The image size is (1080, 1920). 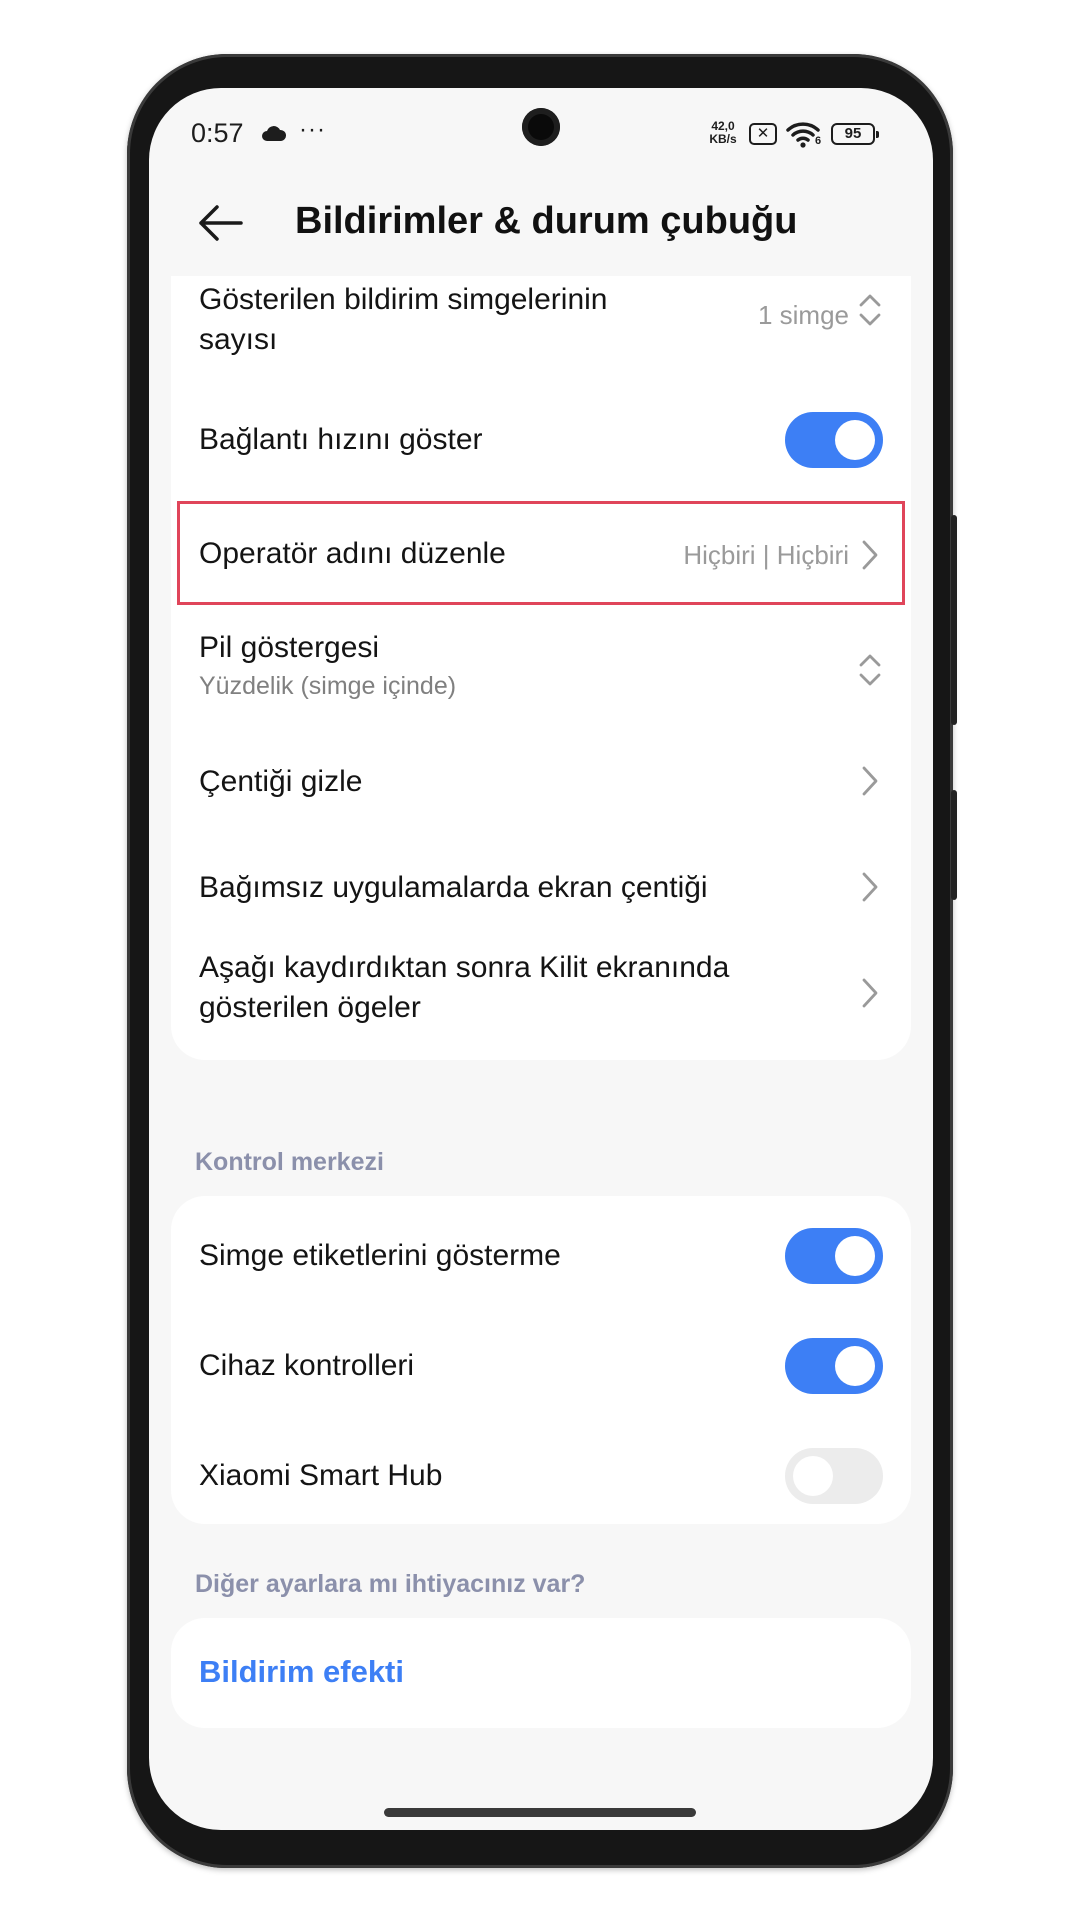 What do you see at coordinates (380, 1255) in the screenshot?
I see `icon-labels-title: Simge etiketlerini gösterme` at bounding box center [380, 1255].